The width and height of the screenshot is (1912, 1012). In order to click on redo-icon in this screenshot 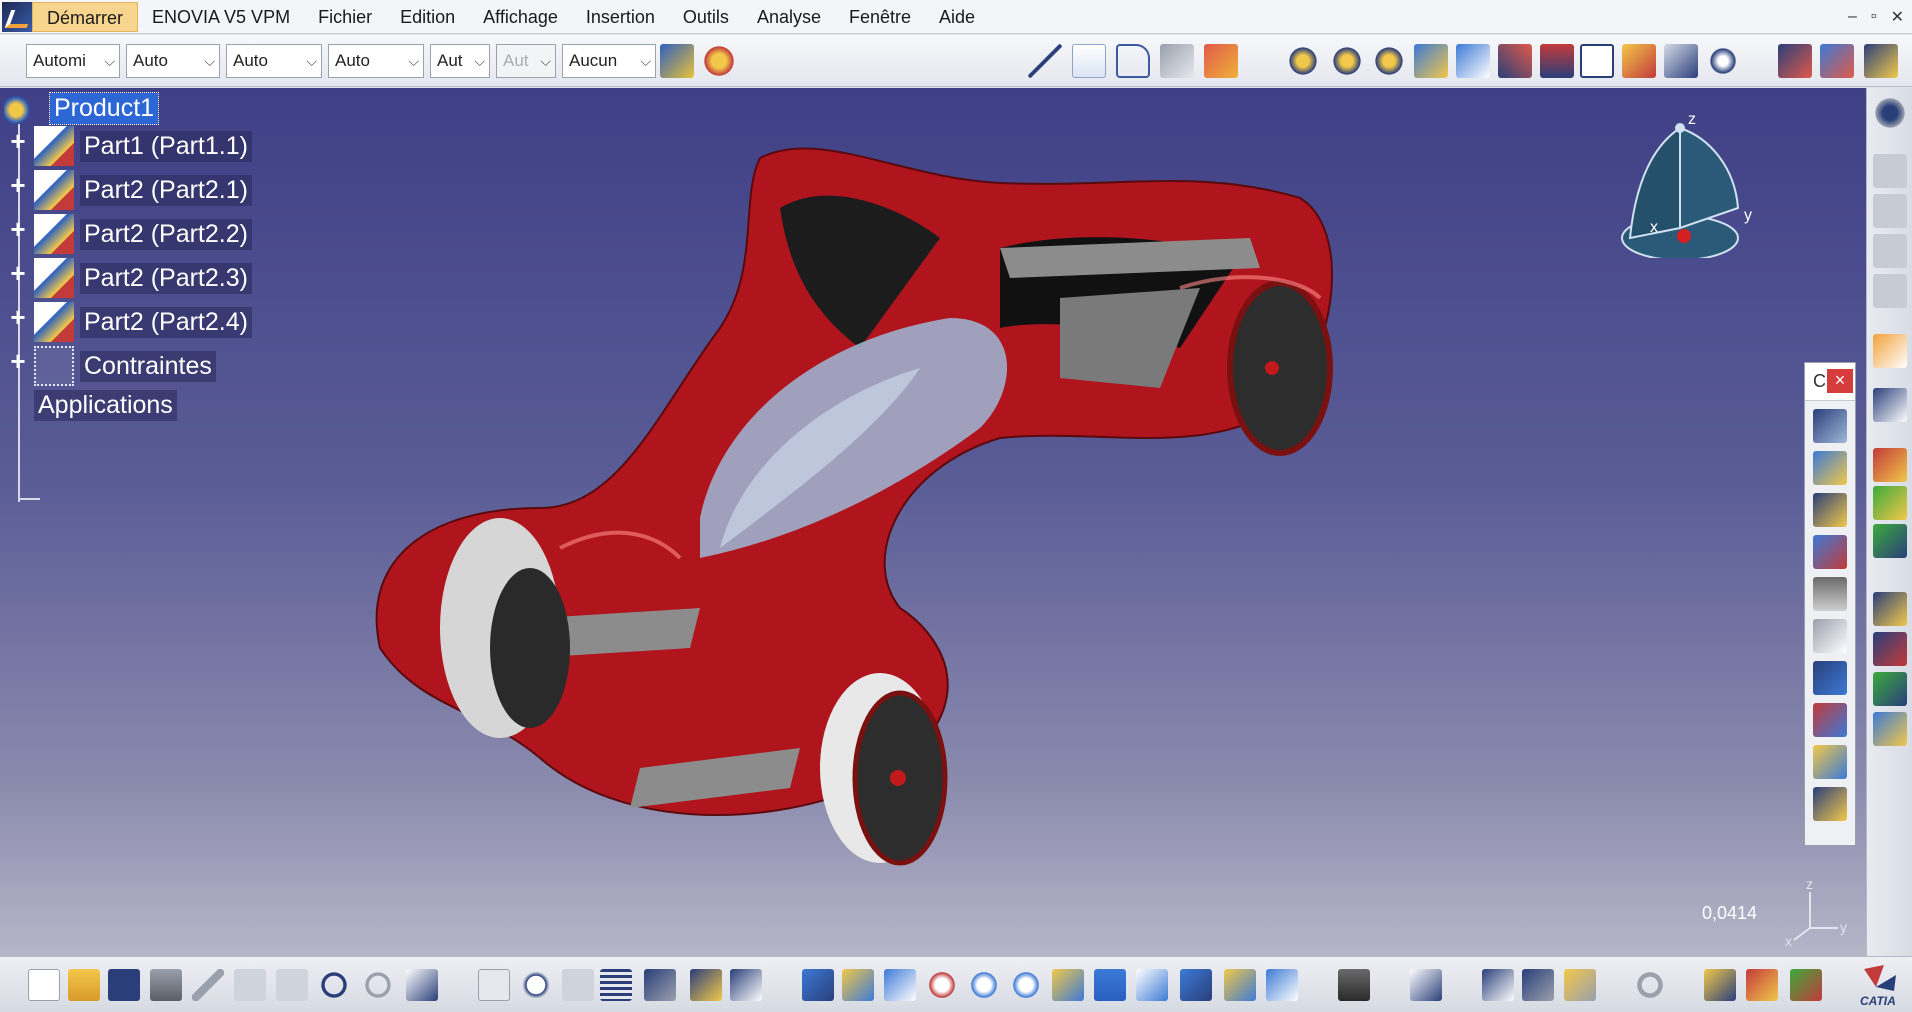, I will do `click(378, 985)`.